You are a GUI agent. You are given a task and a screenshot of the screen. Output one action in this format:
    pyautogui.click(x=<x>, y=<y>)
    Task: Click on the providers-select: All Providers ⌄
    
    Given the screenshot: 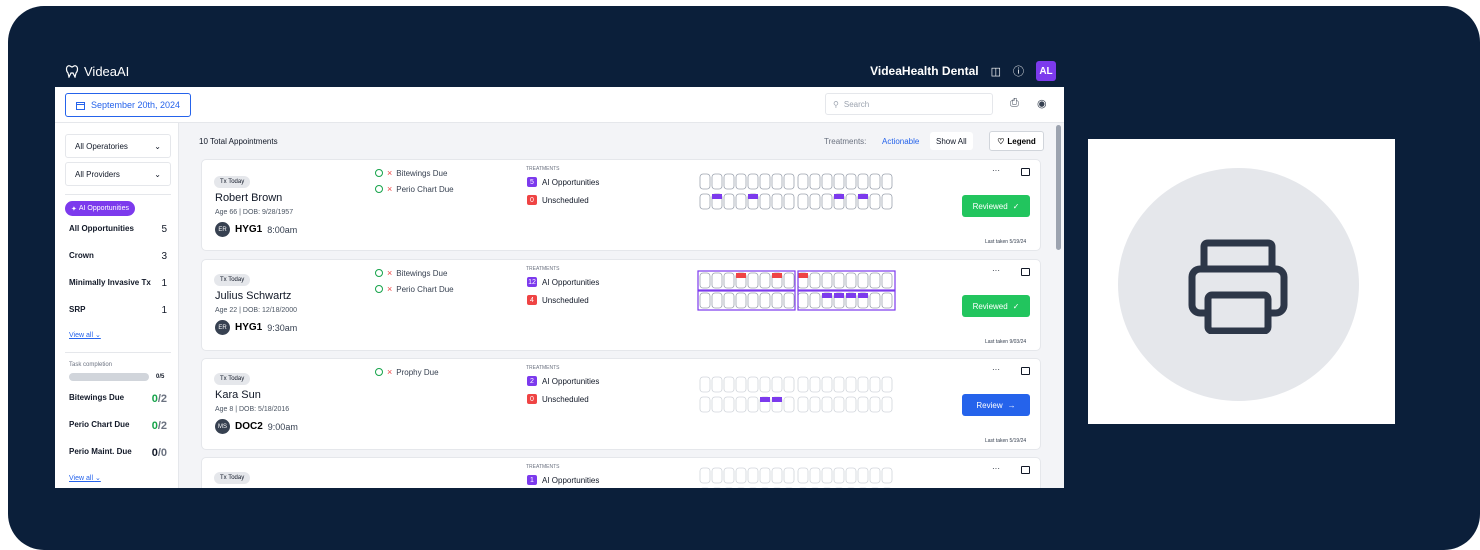 What is the action you would take?
    pyautogui.click(x=118, y=174)
    